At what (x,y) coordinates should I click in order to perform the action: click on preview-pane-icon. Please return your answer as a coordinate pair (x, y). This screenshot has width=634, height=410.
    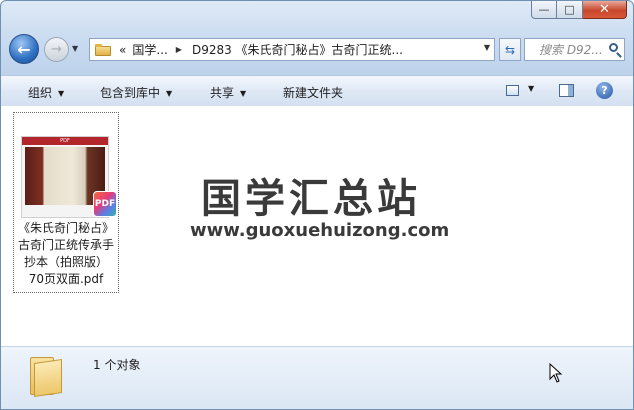
    Looking at the image, I should click on (566, 90).